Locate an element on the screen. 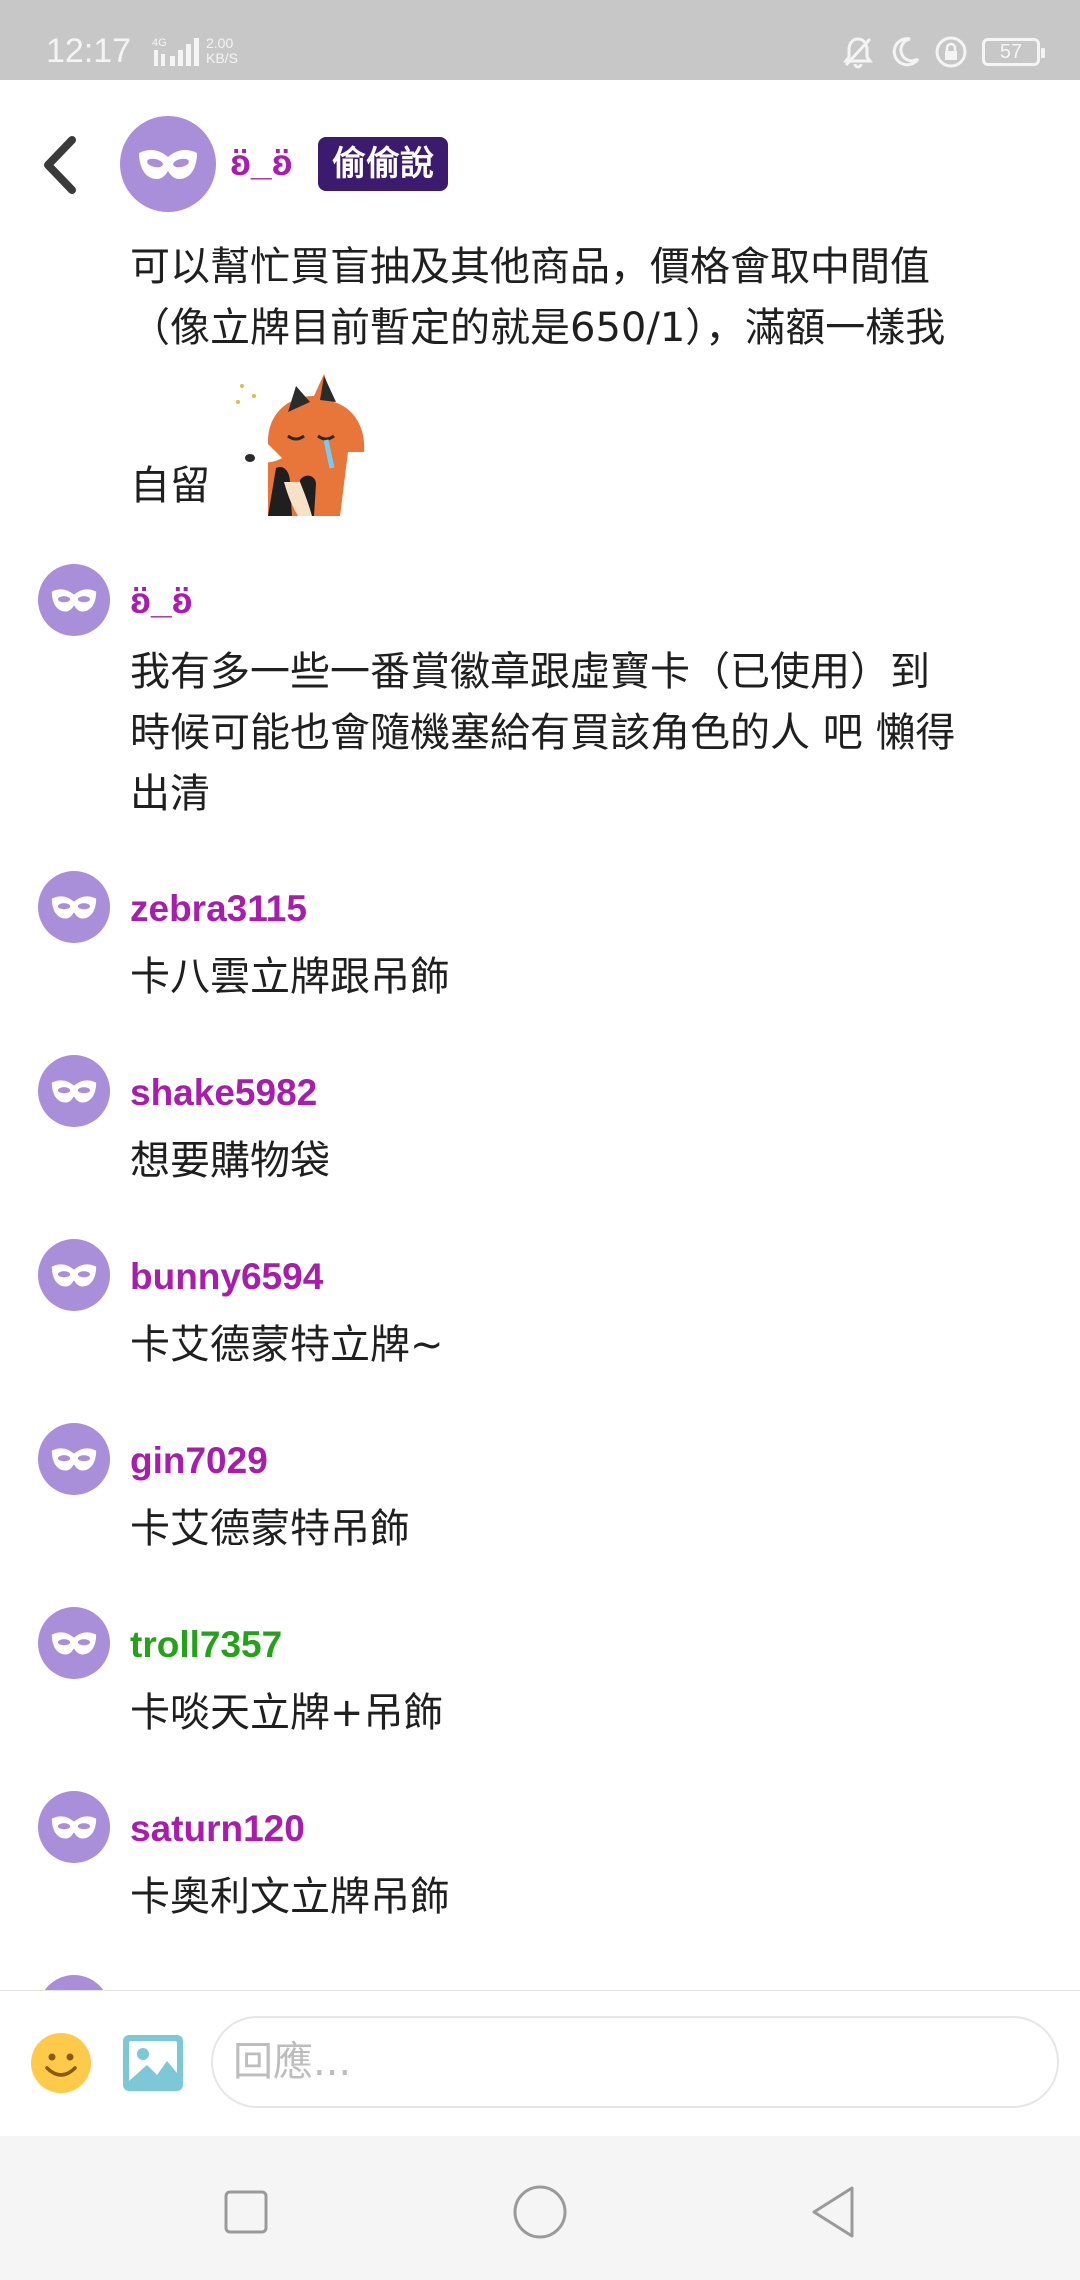 This screenshot has width=1080, height=2280. status-icons: 57 is located at coordinates (943, 52).